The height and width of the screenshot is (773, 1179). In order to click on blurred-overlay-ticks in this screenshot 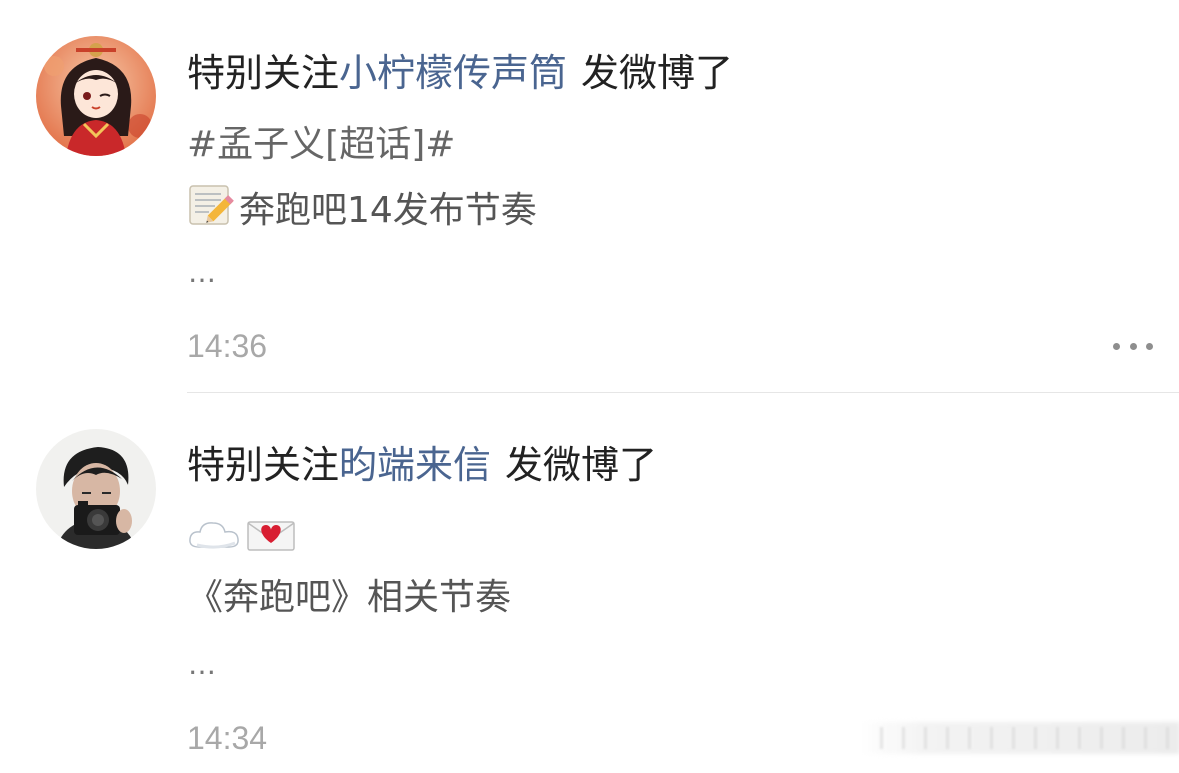, I will do `click(1025, 738)`.